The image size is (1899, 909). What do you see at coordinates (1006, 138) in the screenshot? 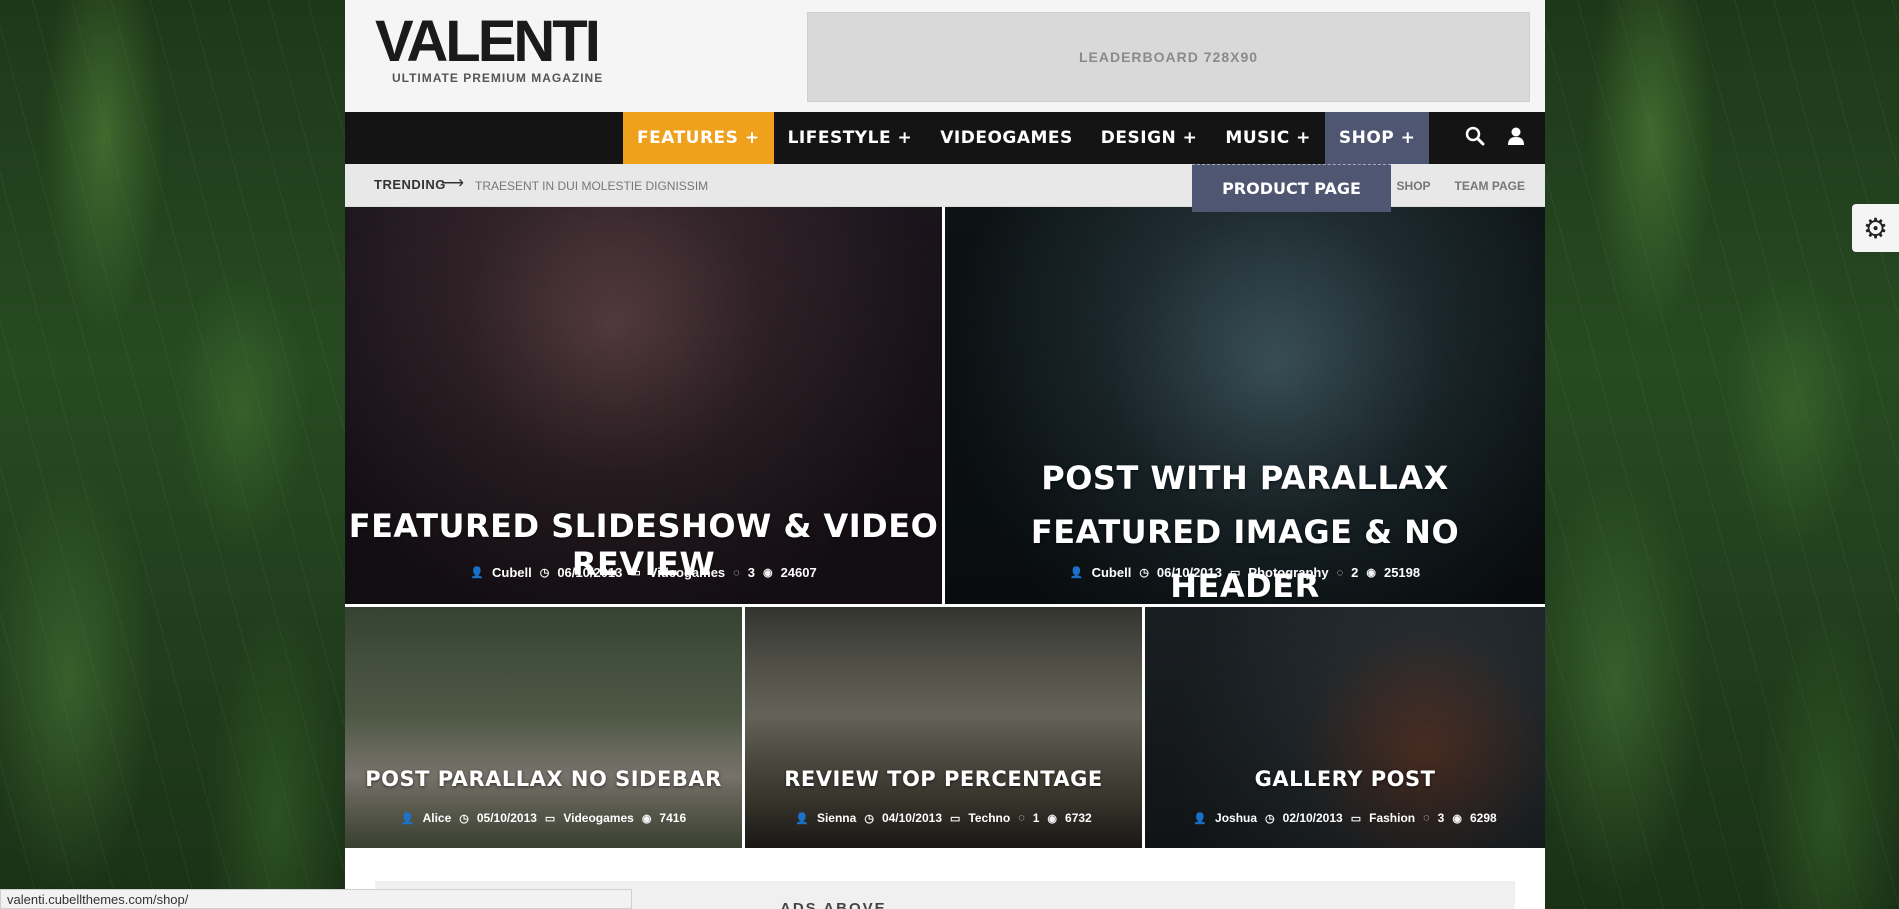
I see `nav-item-videogames: VIDEOGAMES` at bounding box center [1006, 138].